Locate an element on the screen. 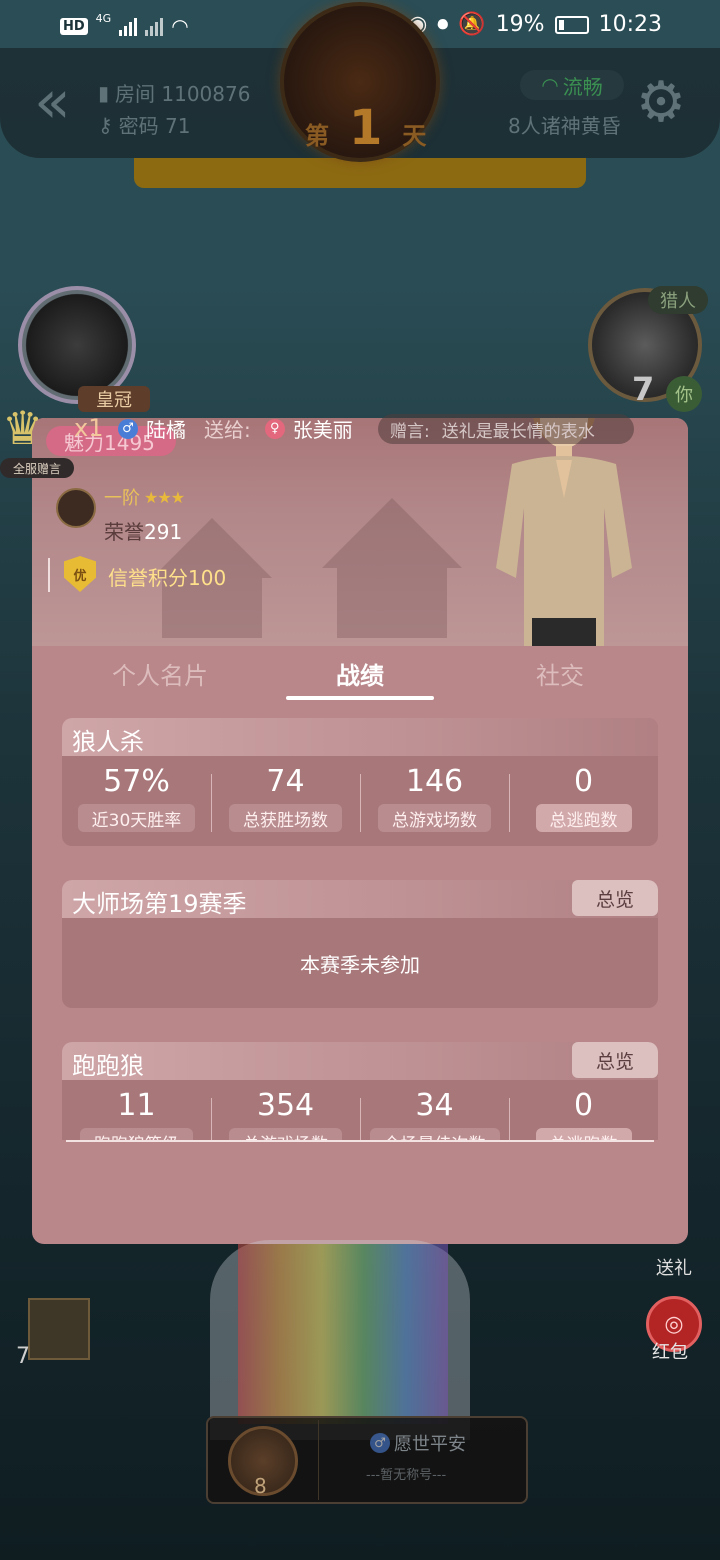 The width and height of the screenshot is (720, 1560). status-right: ◉ ⏺ 🔕 19% 10:23 is located at coordinates (535, 24).